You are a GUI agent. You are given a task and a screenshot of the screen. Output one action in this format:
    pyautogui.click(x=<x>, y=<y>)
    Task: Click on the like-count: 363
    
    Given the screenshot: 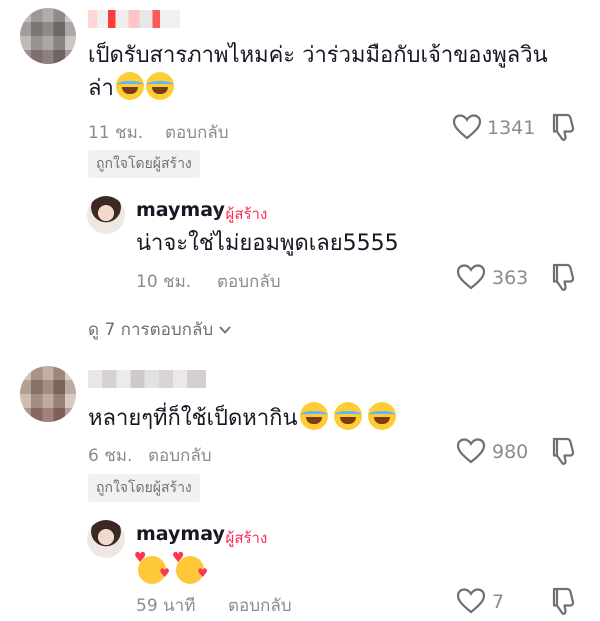 What is the action you would take?
    pyautogui.click(x=510, y=278)
    